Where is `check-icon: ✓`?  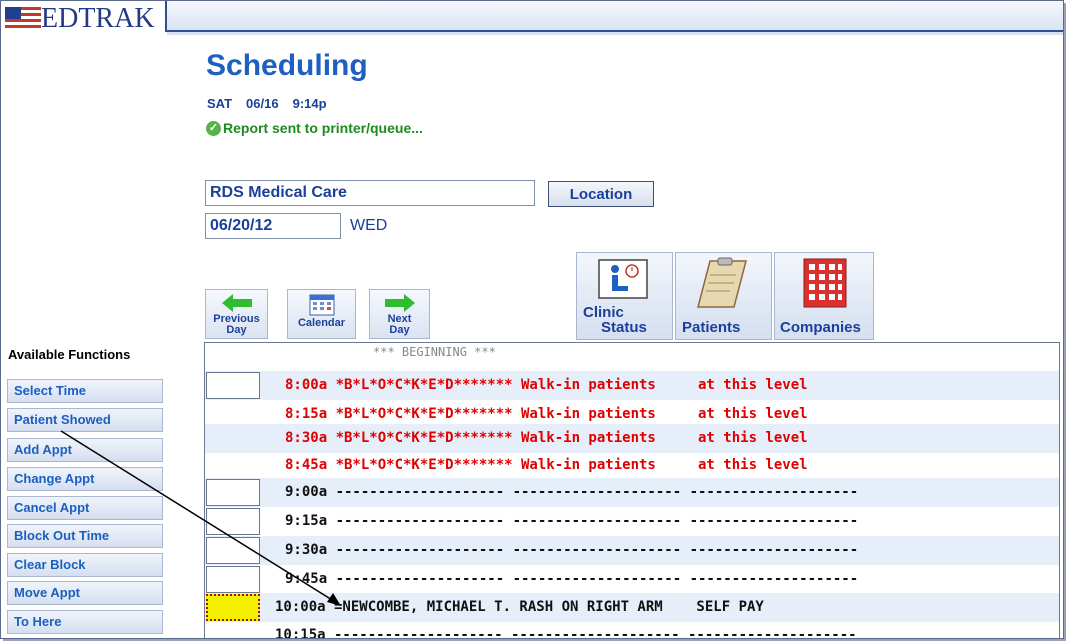
check-icon: ✓ is located at coordinates (213, 128).